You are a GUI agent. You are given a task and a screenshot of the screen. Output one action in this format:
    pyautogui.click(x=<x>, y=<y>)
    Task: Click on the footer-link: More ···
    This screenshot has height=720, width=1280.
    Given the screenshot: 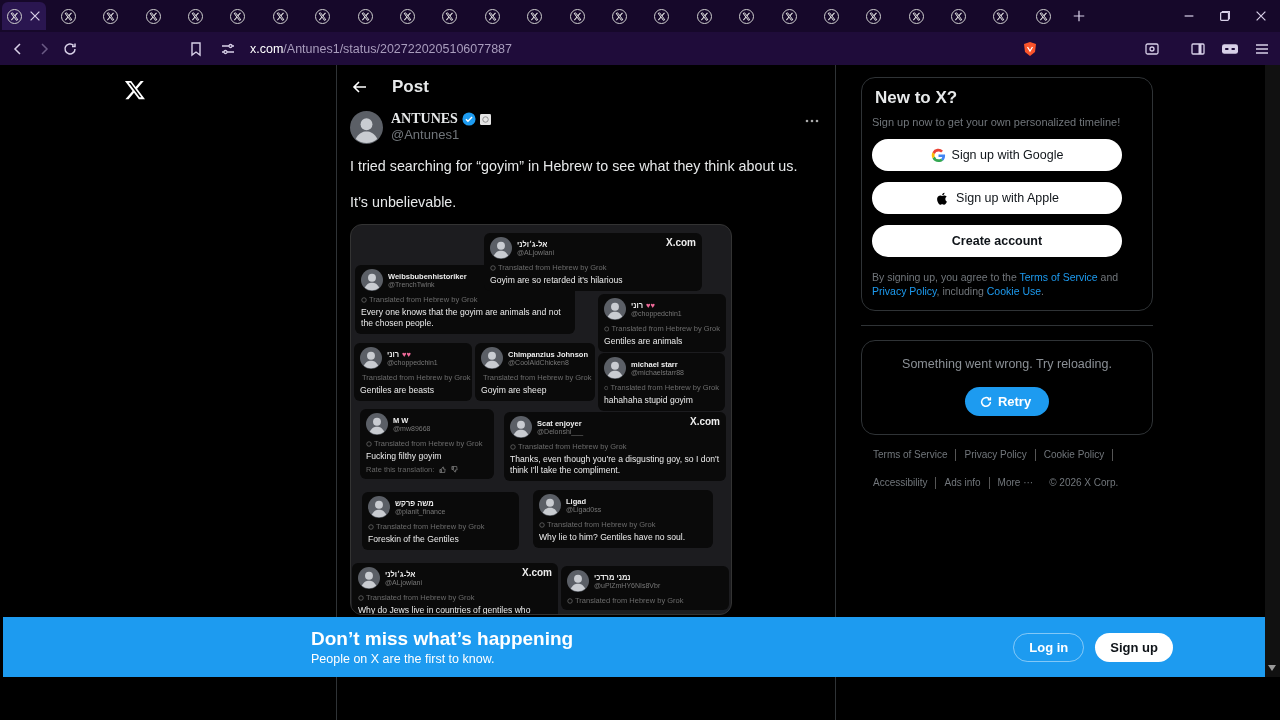 What is the action you would take?
    pyautogui.click(x=1019, y=483)
    